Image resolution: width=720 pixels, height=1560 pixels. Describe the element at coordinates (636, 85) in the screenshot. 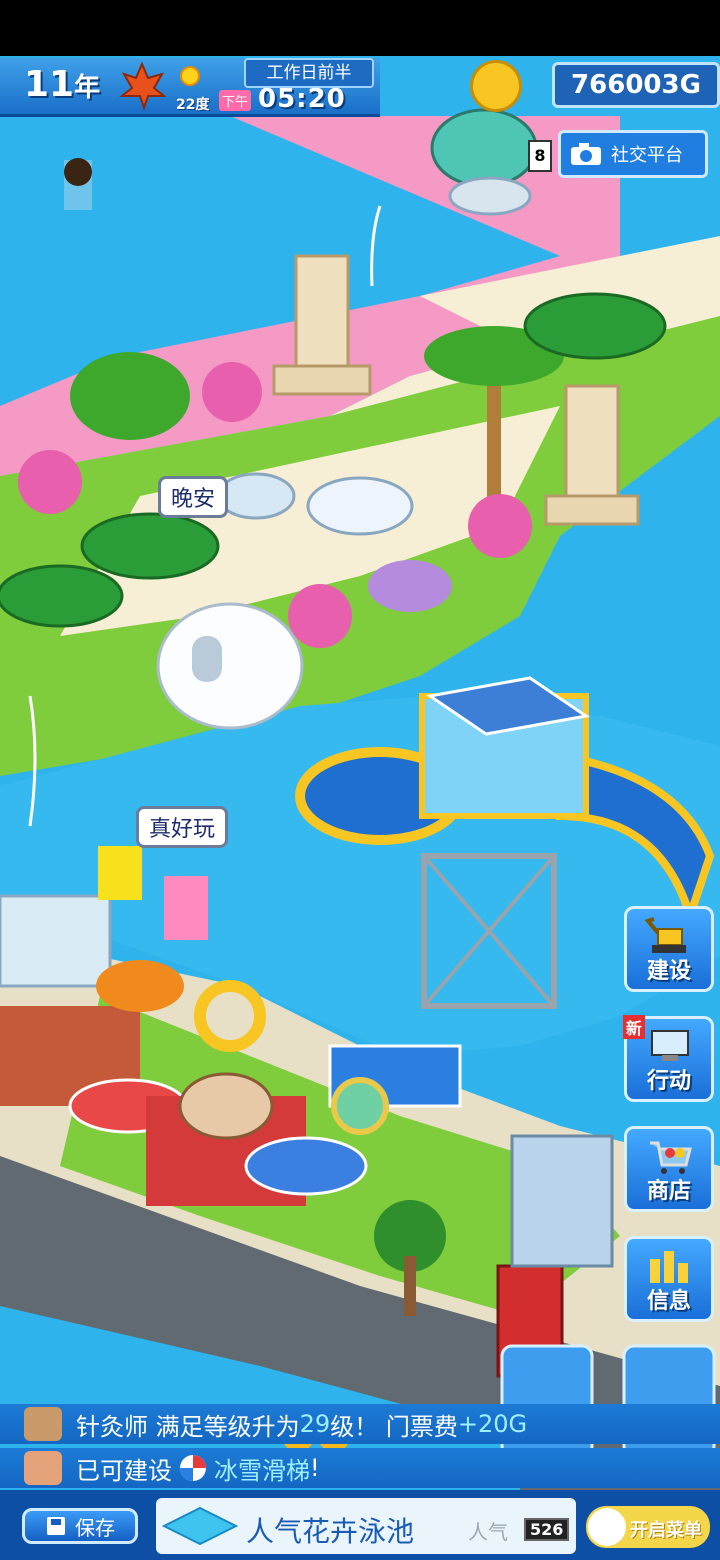

I see `money-display: 766003G` at that location.